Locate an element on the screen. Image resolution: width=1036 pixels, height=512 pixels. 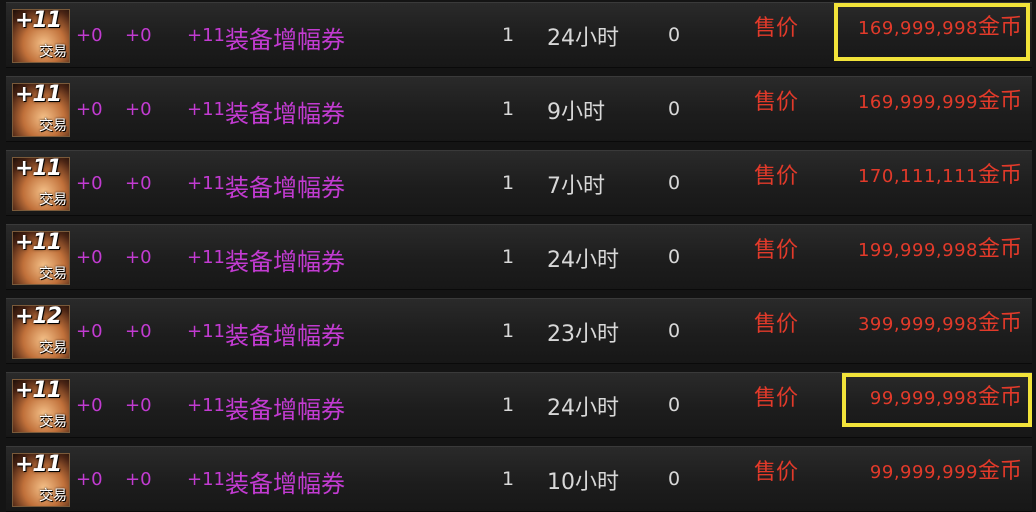
price-value: 169,999,999金币 is located at coordinates (940, 99).